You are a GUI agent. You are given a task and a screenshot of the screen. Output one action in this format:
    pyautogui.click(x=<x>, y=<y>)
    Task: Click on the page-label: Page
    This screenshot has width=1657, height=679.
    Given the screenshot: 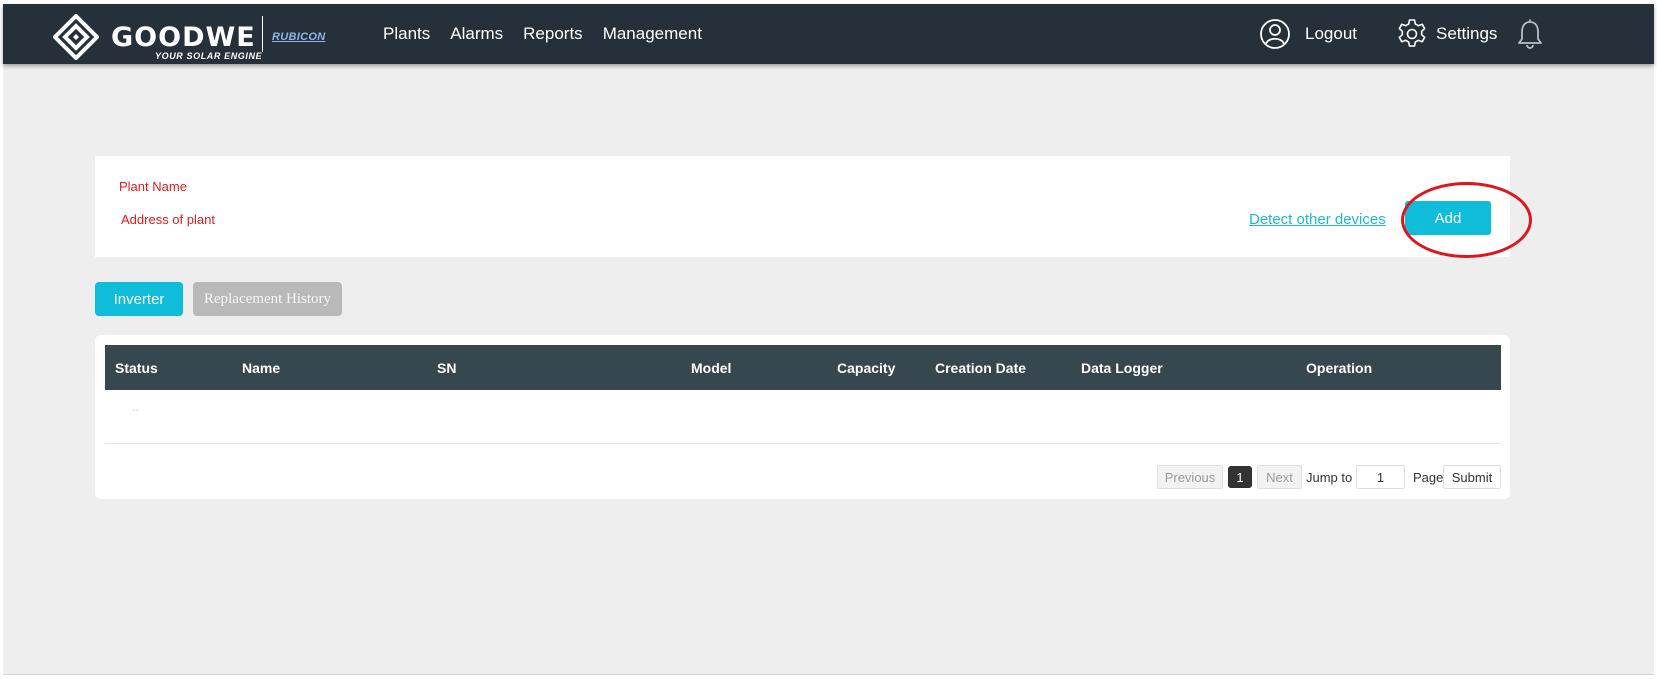 What is the action you would take?
    pyautogui.click(x=1428, y=477)
    